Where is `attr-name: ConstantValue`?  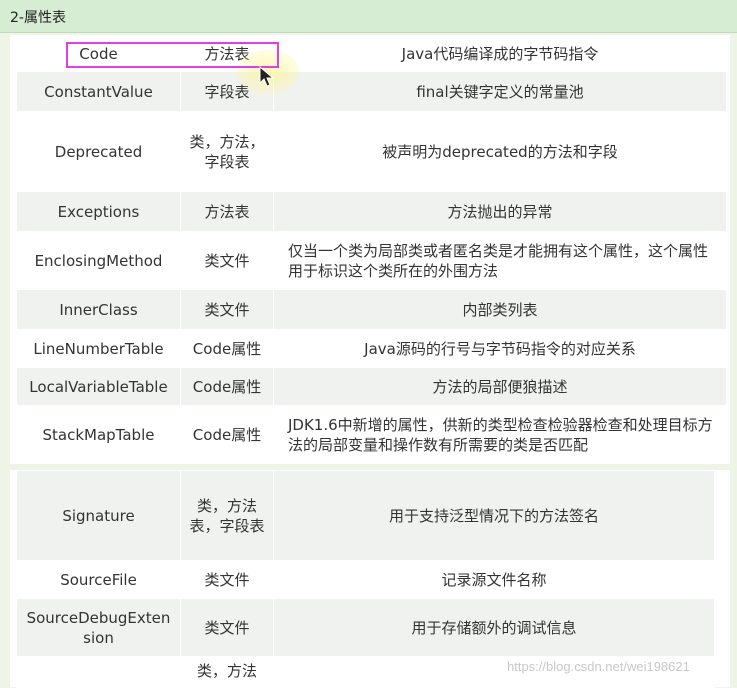 attr-name: ConstantValue is located at coordinates (98, 91).